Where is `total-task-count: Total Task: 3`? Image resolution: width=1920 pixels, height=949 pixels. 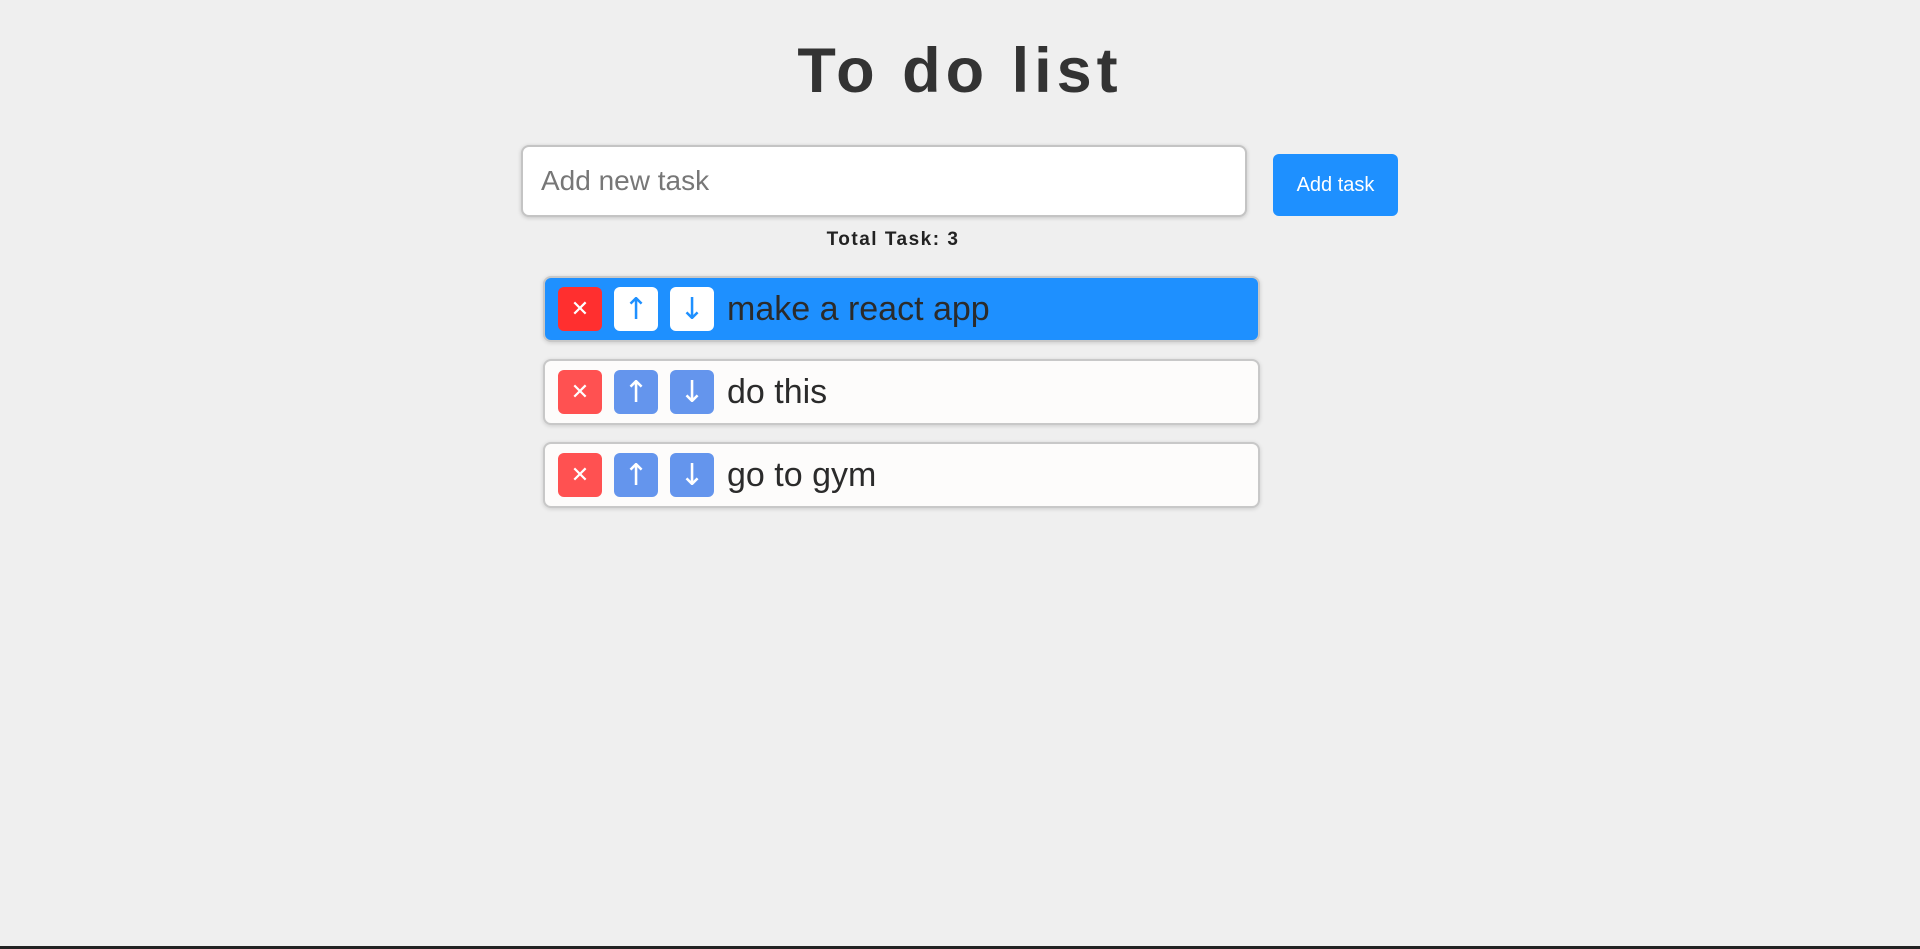
total-task-count: Total Task: 3 is located at coordinates (893, 239).